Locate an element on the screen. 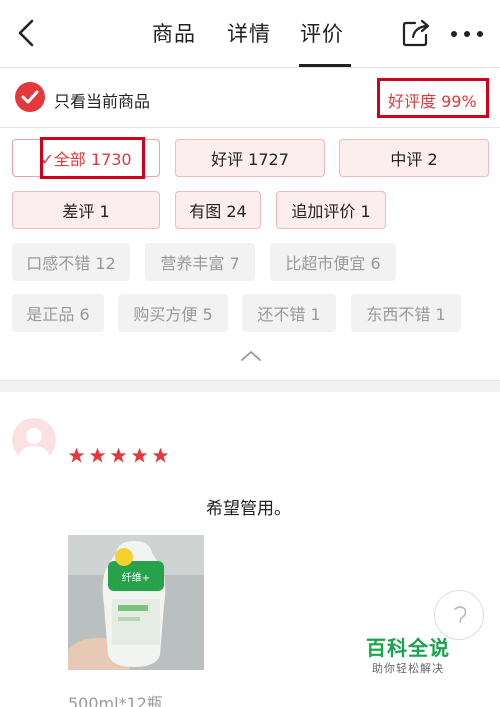 This screenshot has height=707, width=500. chip-tag: 购买方便 5 is located at coordinates (173, 313).